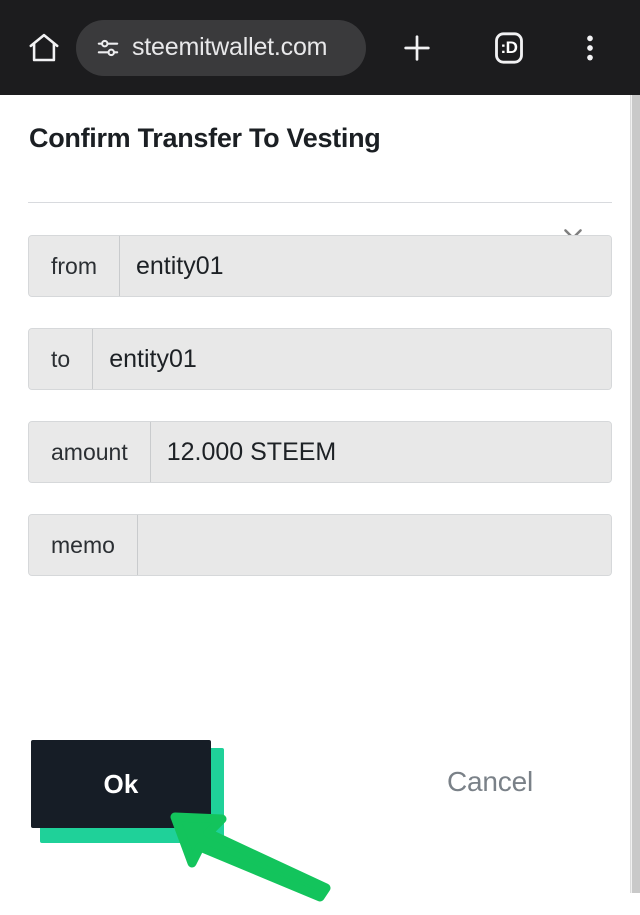  I want to click on browser-toolbar: steemitwallet.com :D, so click(320, 47).